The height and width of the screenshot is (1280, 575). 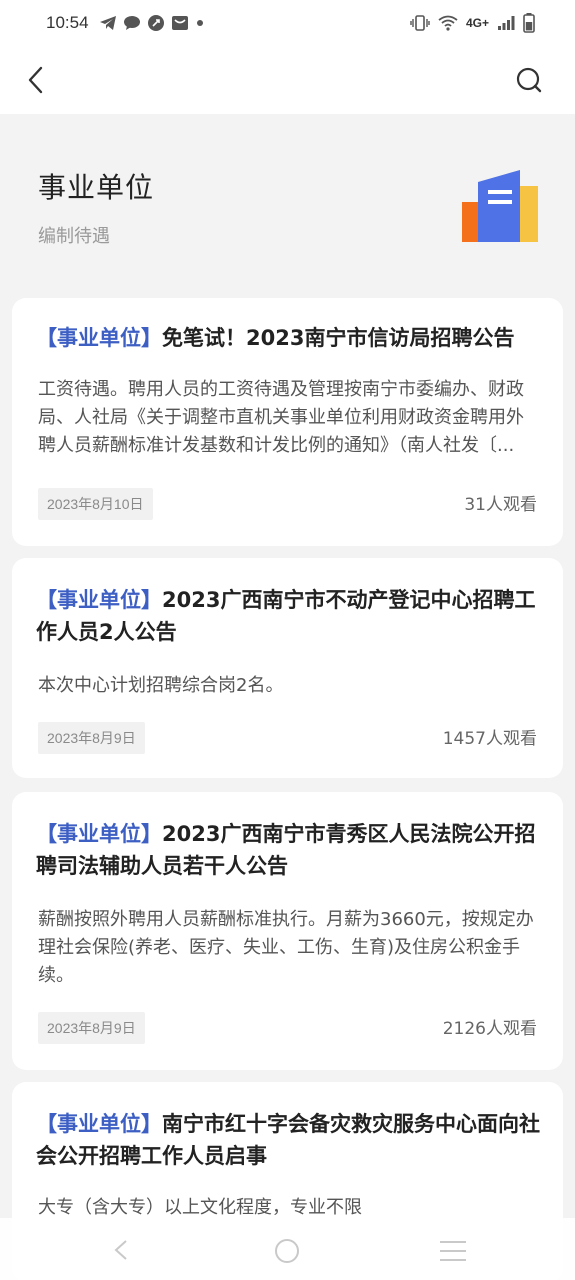 I want to click on vibrate-icon, so click(x=420, y=23).